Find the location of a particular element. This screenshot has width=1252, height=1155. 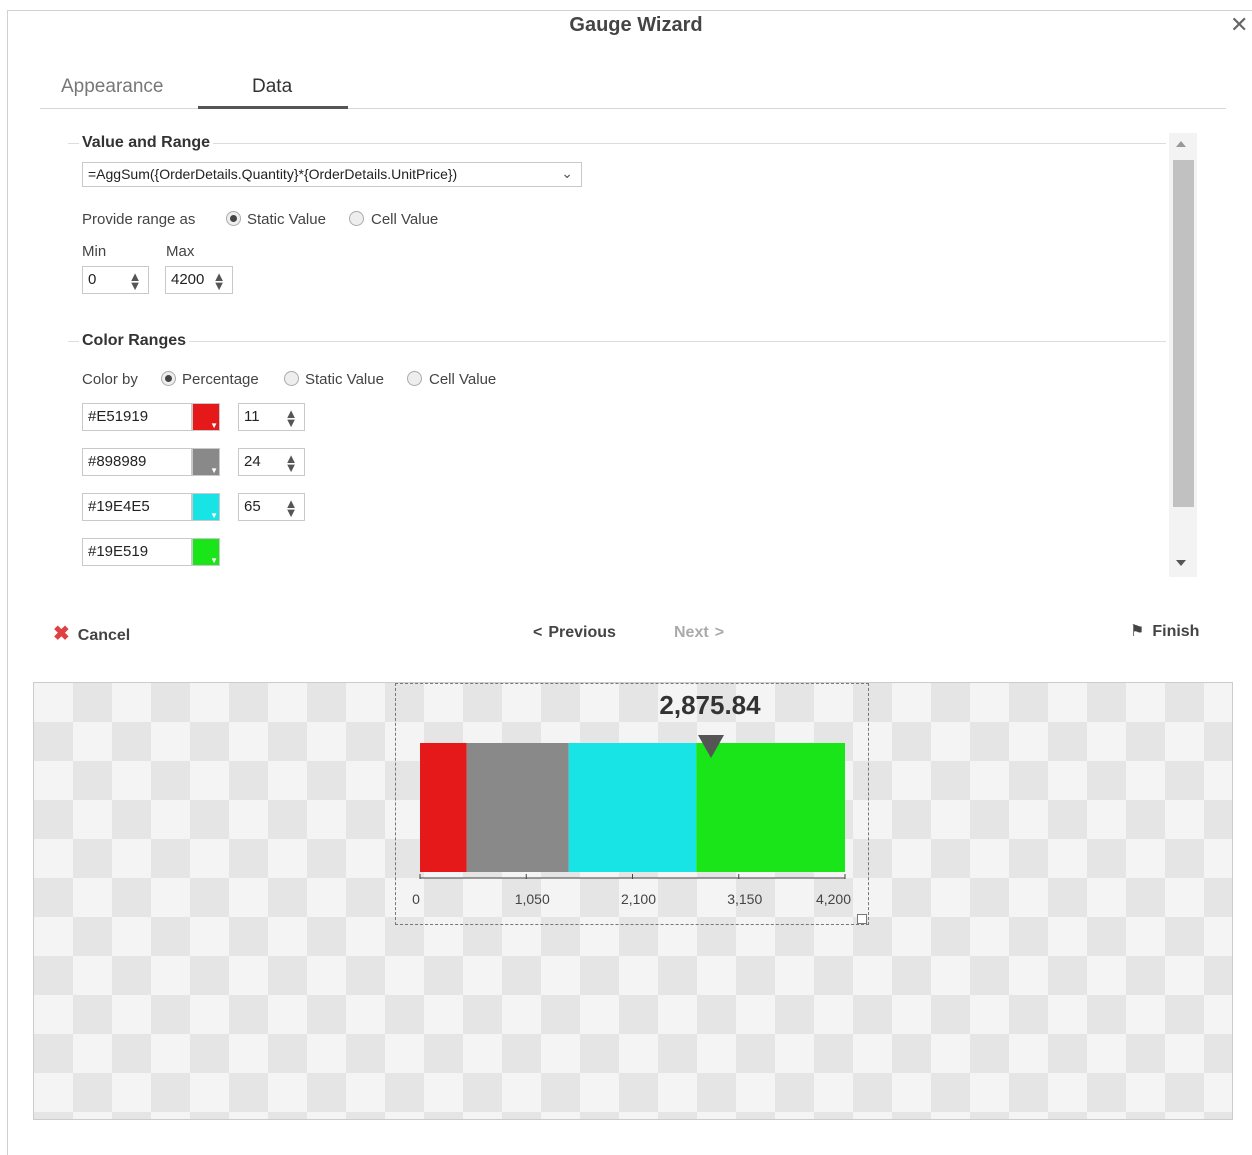

section-title-color-ranges: Color Ranges is located at coordinates (134, 341).